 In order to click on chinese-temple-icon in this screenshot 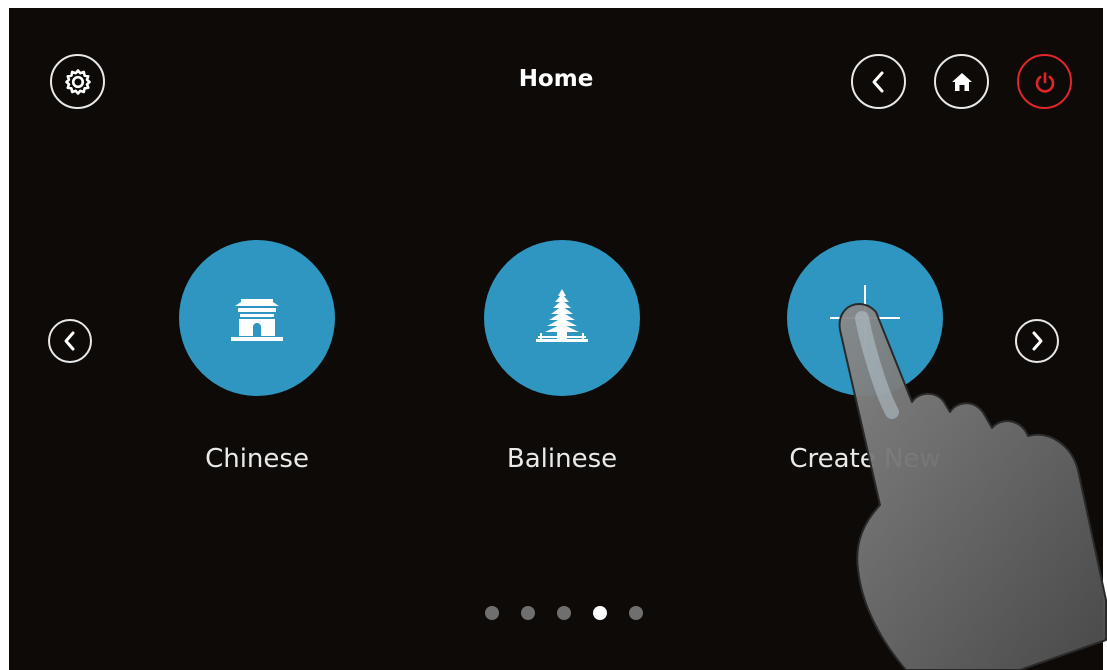, I will do `click(257, 320)`.